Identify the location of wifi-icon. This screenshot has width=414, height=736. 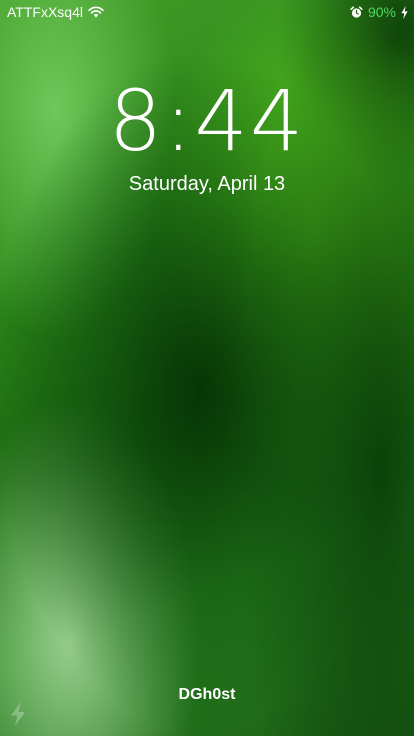
(96, 12).